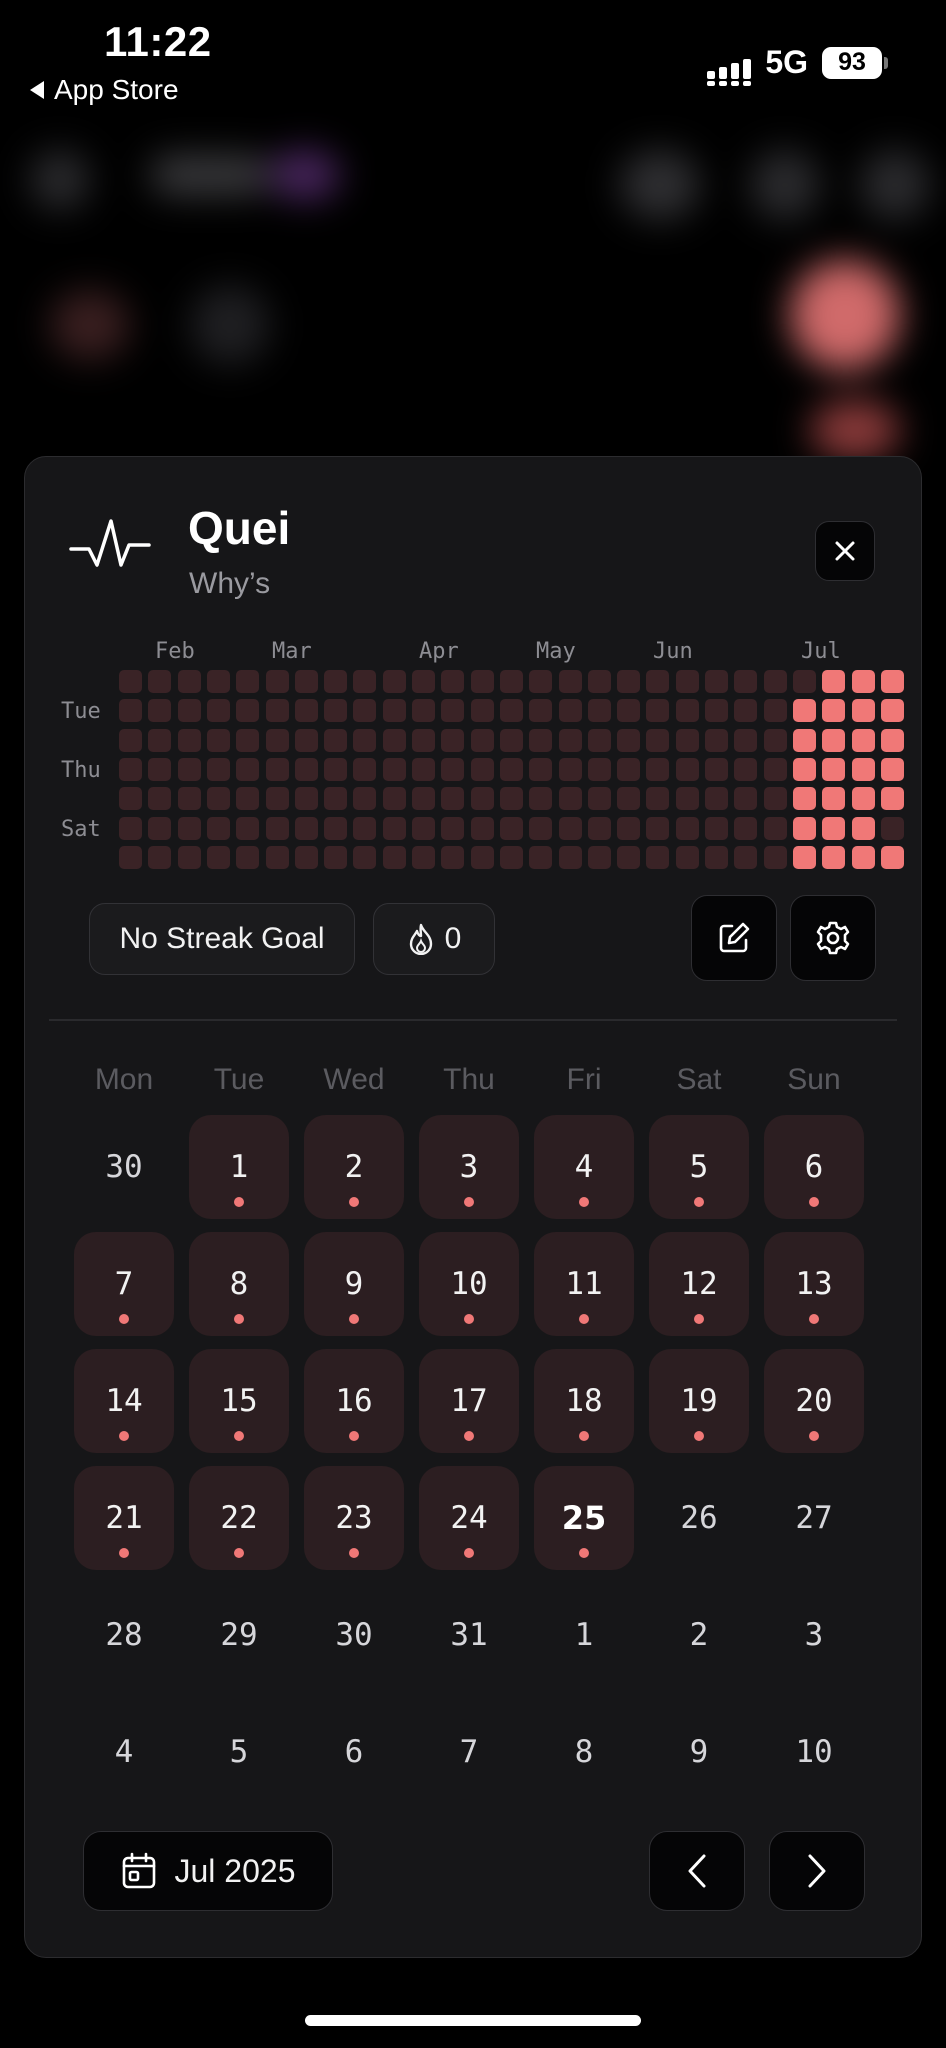 The height and width of the screenshot is (2048, 946). Describe the element at coordinates (473, 2020) in the screenshot. I see `home-indicator` at that location.